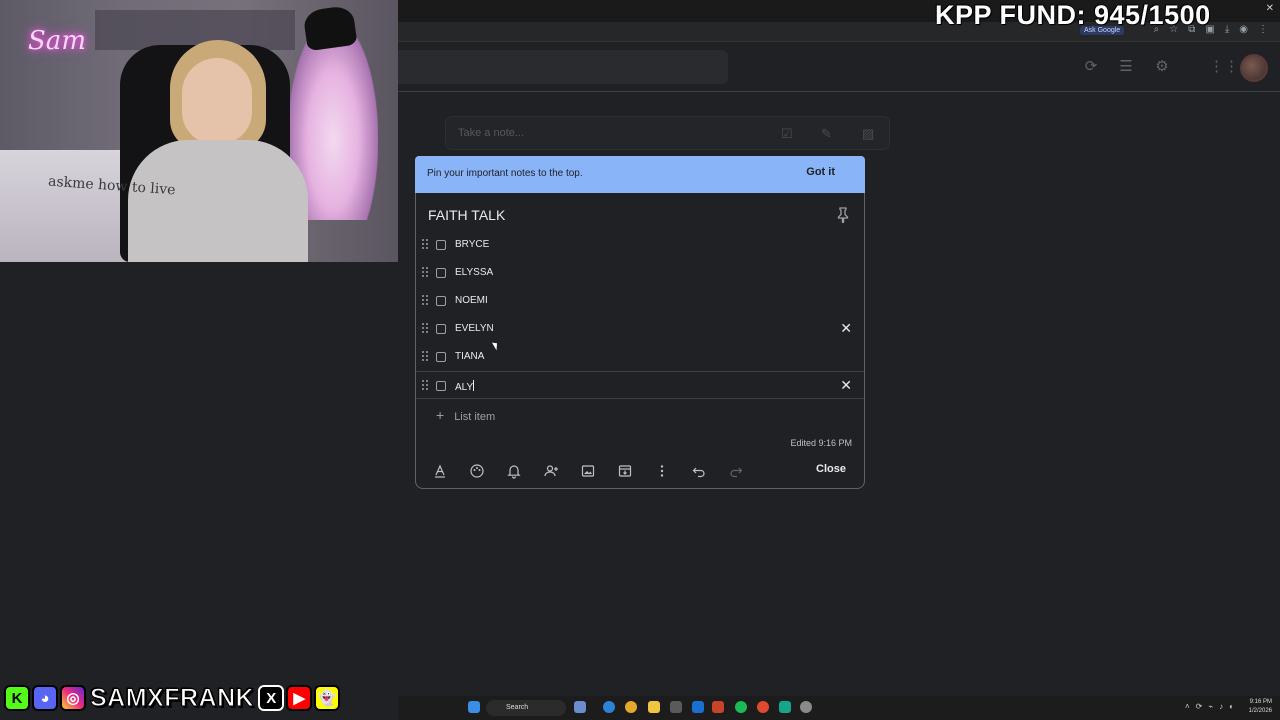  I want to click on windows-taskbar: Search ˄⟳⌁♪◐ 9:16 PM 1/2/2026, so click(839, 708).